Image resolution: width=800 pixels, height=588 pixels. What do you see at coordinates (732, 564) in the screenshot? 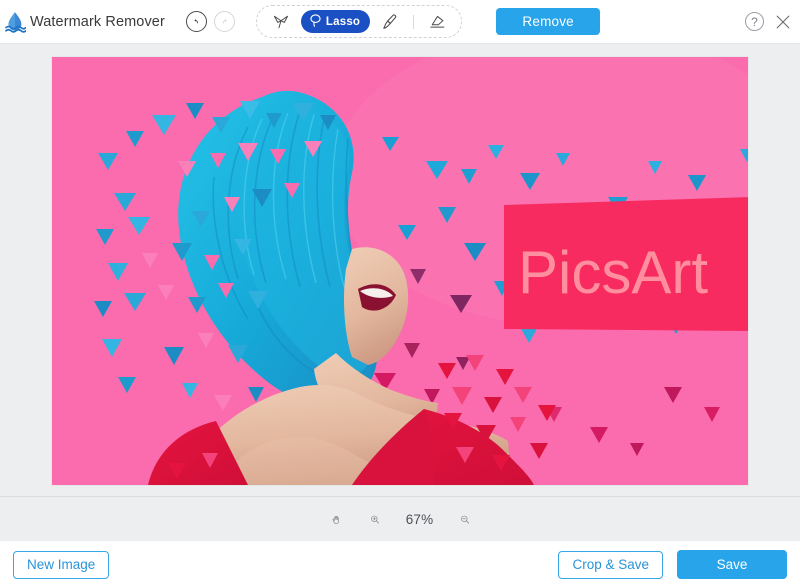
I see `save-button: Save` at bounding box center [732, 564].